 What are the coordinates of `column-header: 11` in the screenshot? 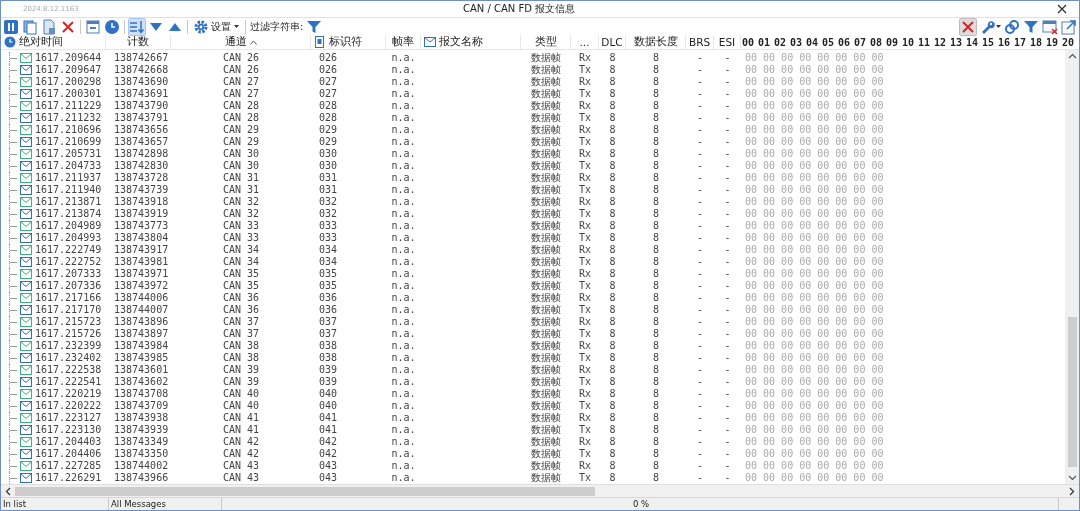 It's located at (925, 42).